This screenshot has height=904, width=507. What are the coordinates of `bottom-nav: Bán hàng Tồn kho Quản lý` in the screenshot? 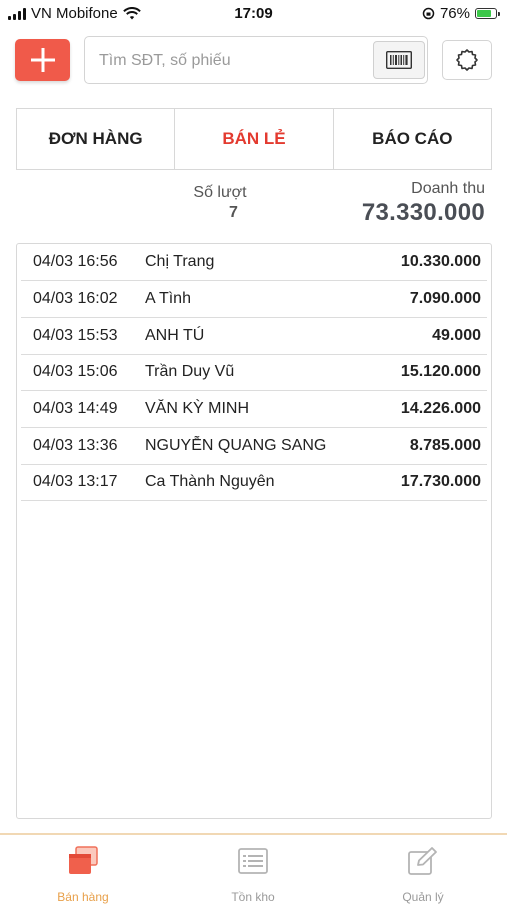 It's located at (253, 868).